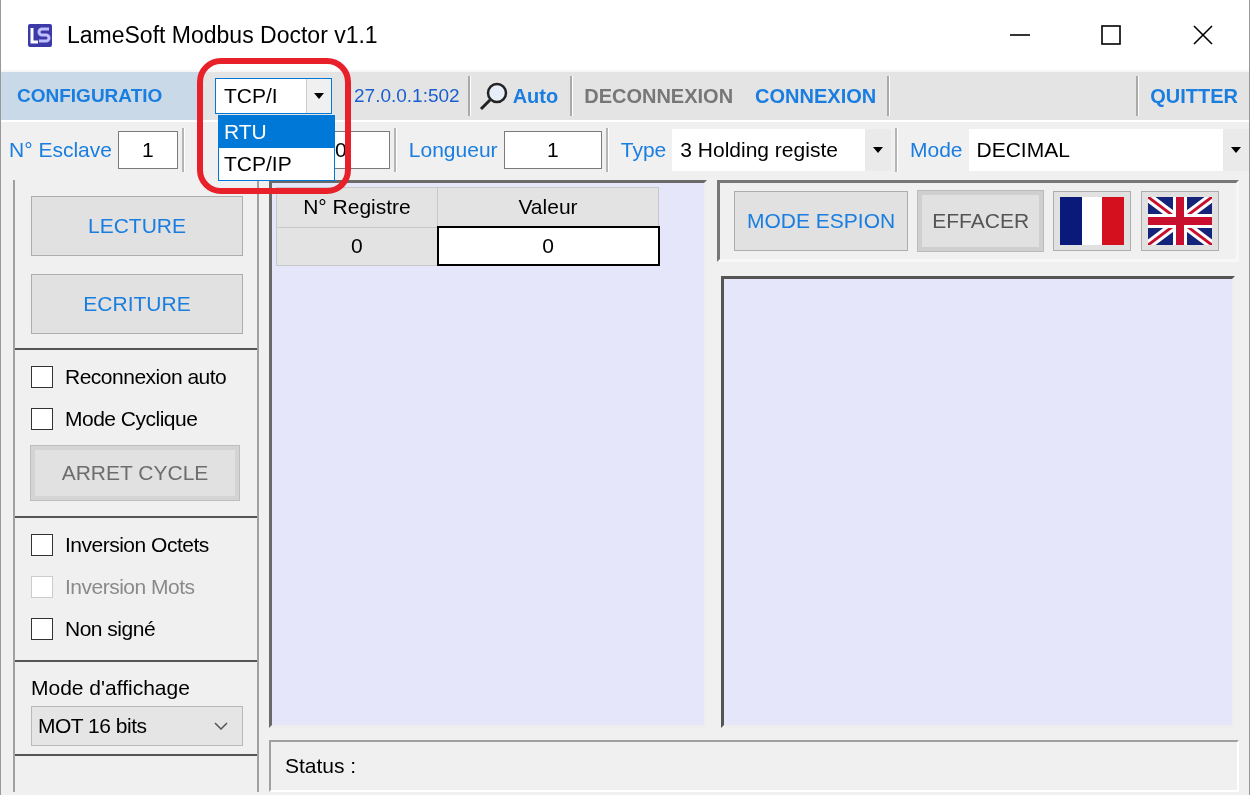 This screenshot has height=795, width=1250. I want to click on french-flag-icon, so click(1092, 221).